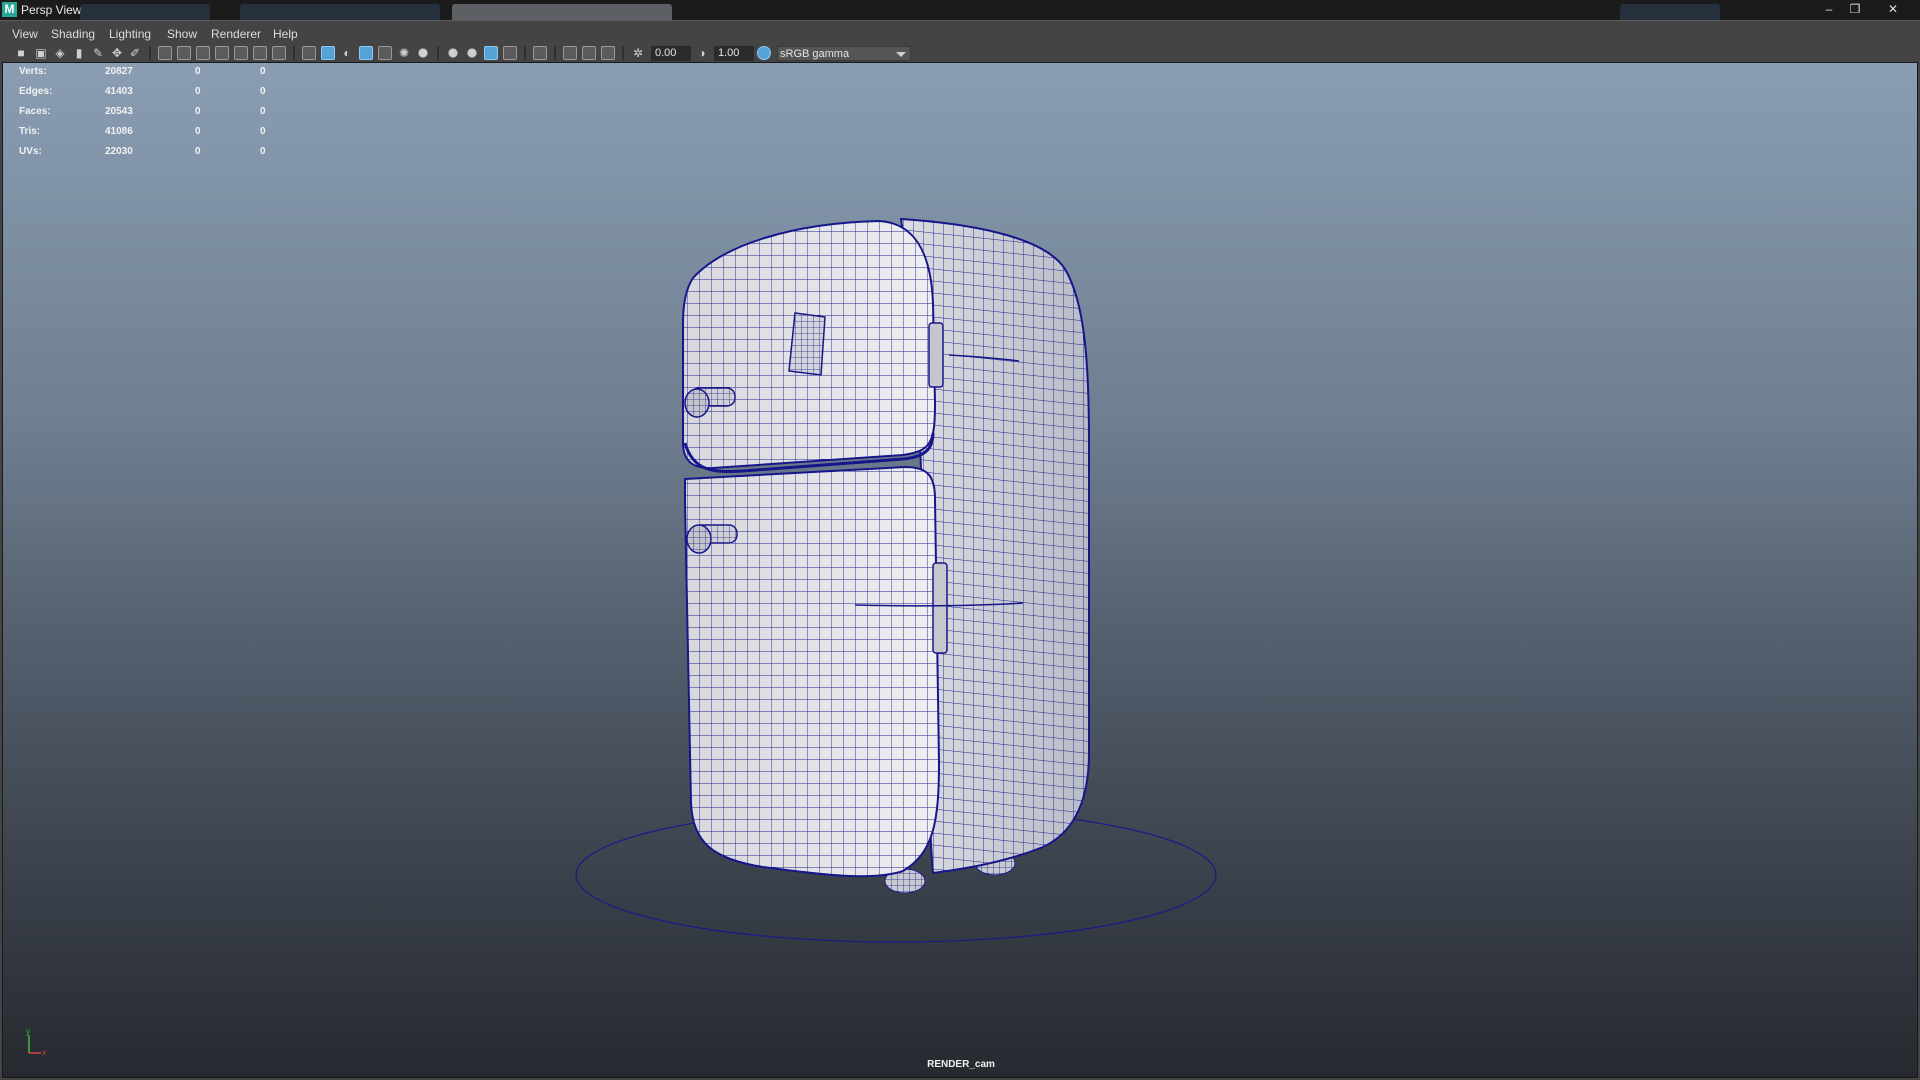 The image size is (1920, 1080). What do you see at coordinates (423, 53) in the screenshot?
I see `shadows-icon` at bounding box center [423, 53].